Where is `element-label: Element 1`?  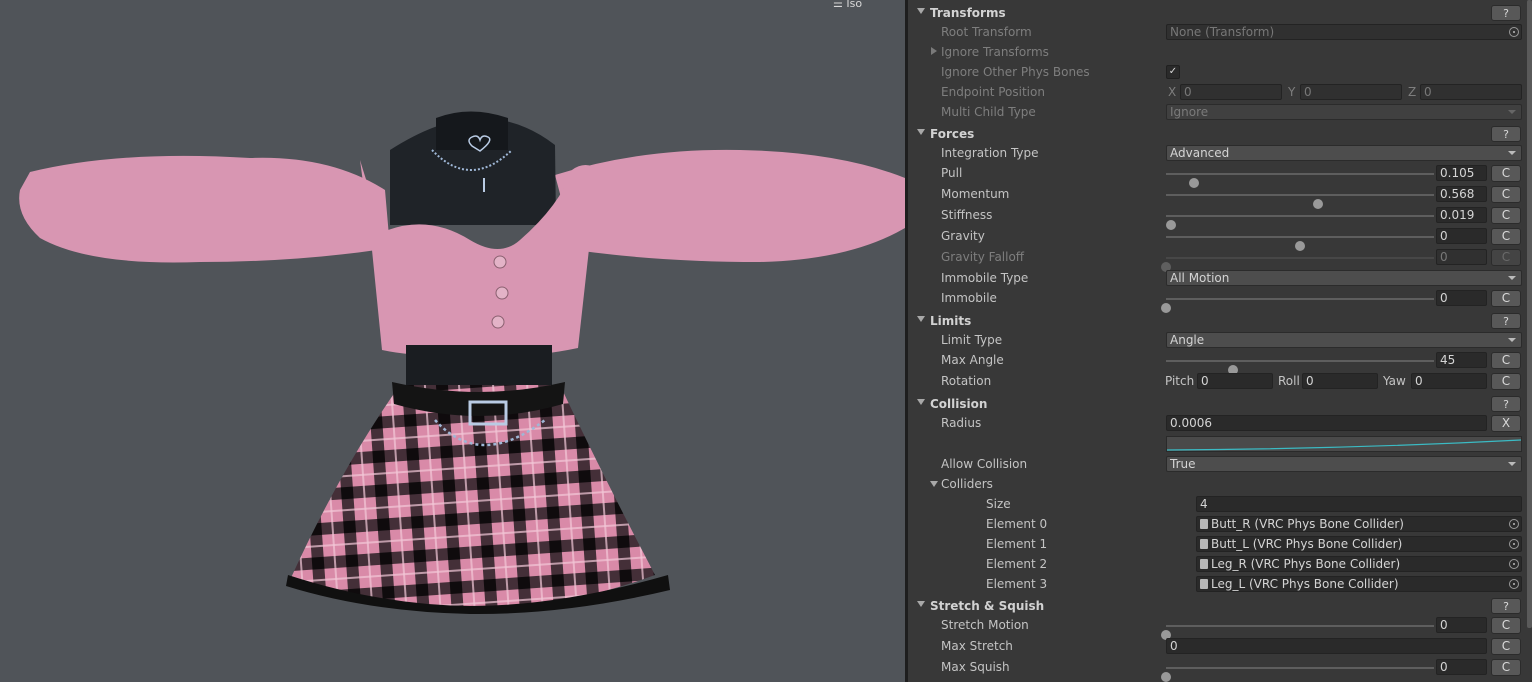 element-label: Element 1 is located at coordinates (1017, 544).